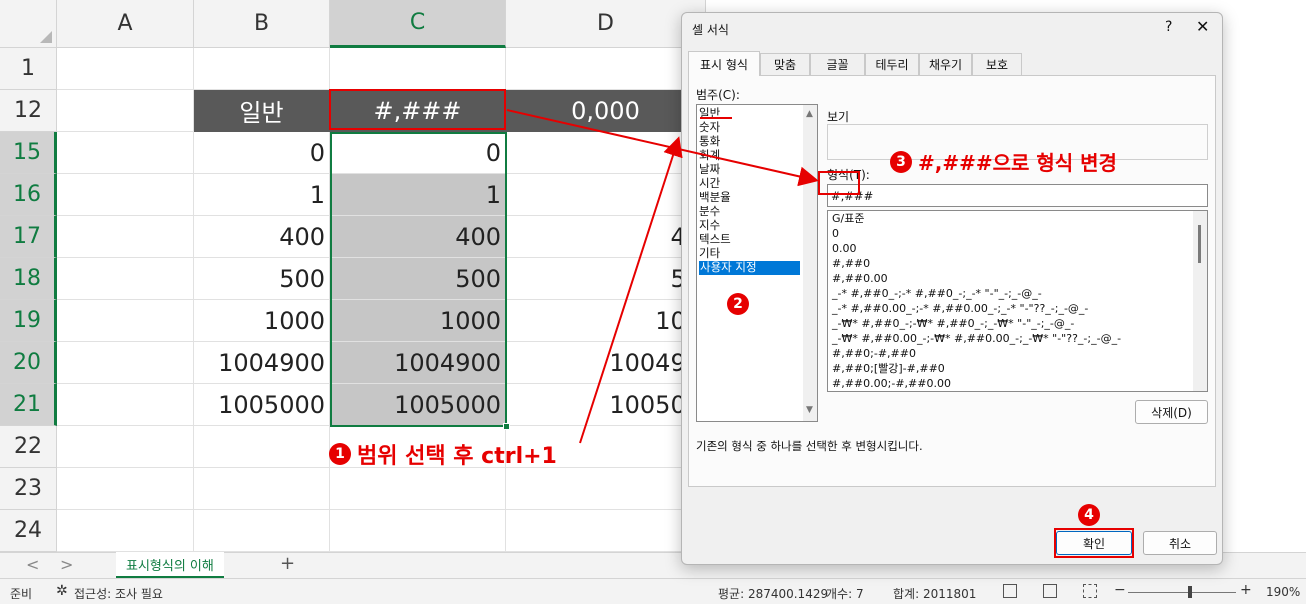 The height and width of the screenshot is (604, 1306). I want to click on sheet-tab-active: 표시형식의 이해, so click(170, 565).